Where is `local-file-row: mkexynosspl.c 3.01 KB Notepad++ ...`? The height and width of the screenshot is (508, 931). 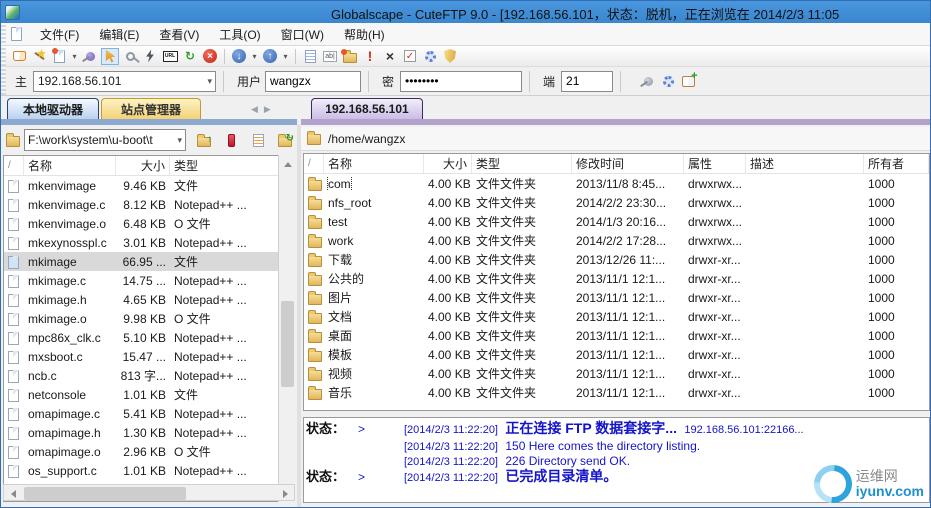
local-file-row: mkexynosspl.c 3.01 KB Notepad++ ... is located at coordinates (149, 242).